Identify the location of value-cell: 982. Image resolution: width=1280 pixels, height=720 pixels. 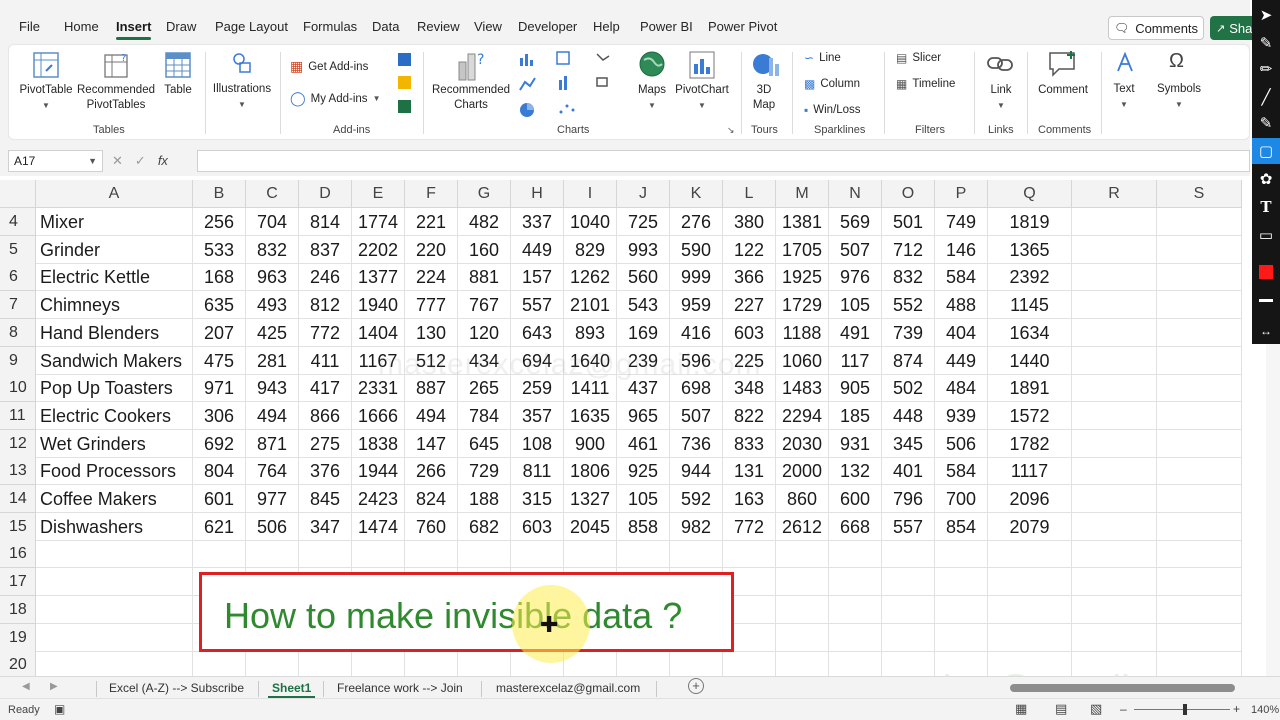
(696, 526).